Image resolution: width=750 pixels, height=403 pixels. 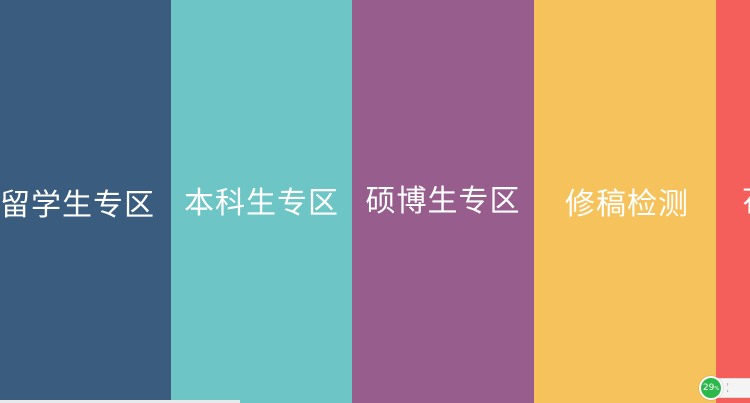 I want to click on panel-label: 花, so click(x=746, y=201).